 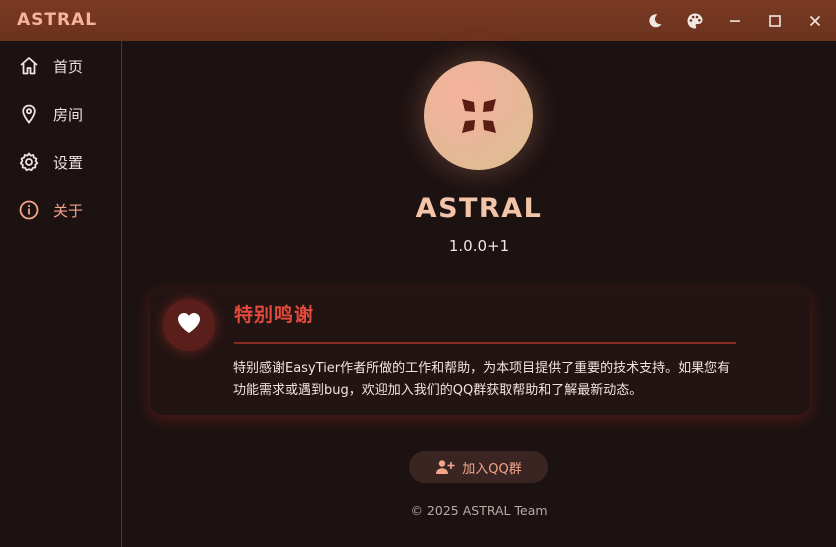 What do you see at coordinates (57, 20) in the screenshot?
I see `app-title: ASTRAL` at bounding box center [57, 20].